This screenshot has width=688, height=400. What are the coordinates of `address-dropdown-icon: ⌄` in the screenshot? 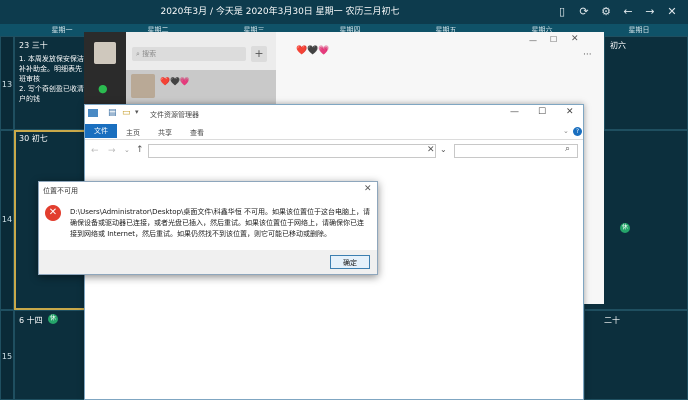 It's located at (443, 149).